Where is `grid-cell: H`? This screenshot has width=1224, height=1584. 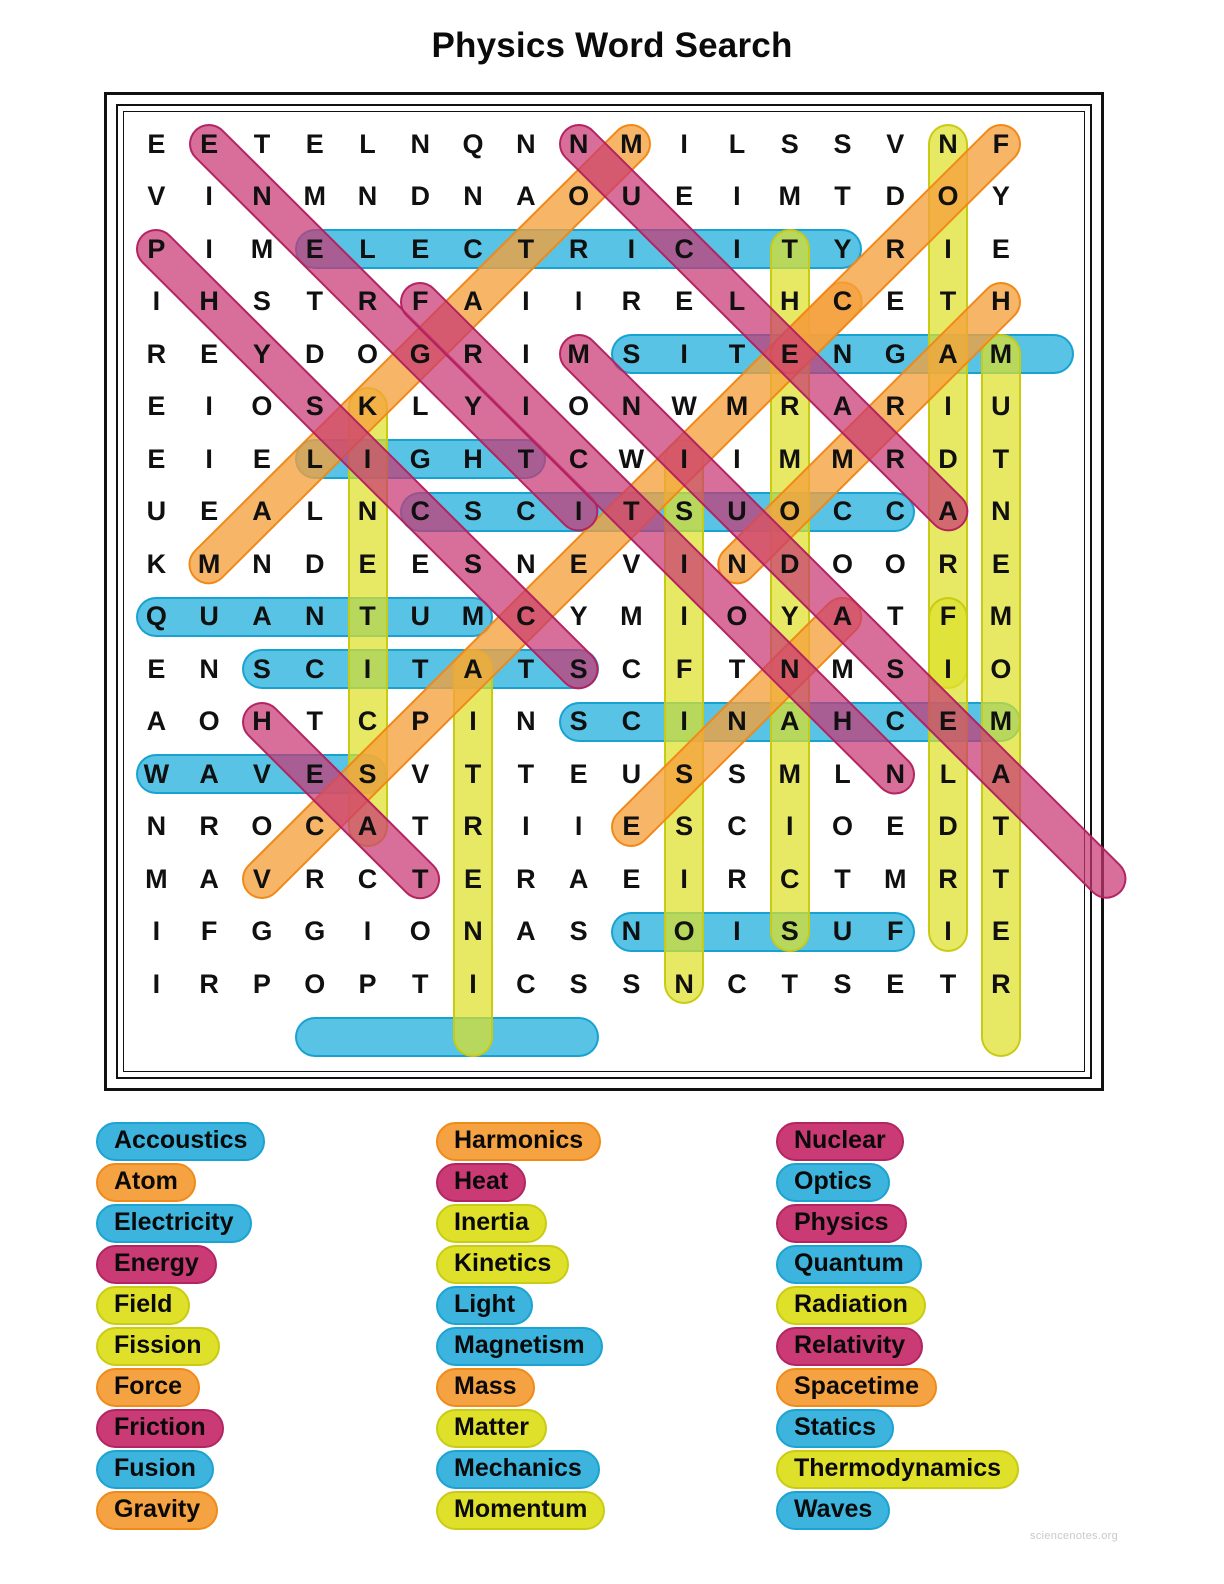 grid-cell: H is located at coordinates (789, 302).